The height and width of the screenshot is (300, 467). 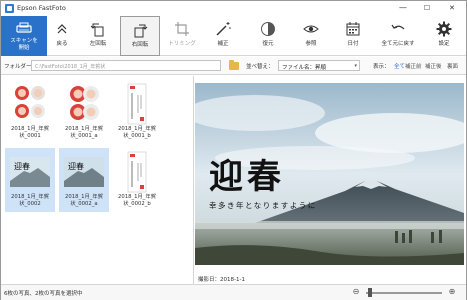 What do you see at coordinates (381, 67) in the screenshot?
I see `display-label: 表示：` at bounding box center [381, 67].